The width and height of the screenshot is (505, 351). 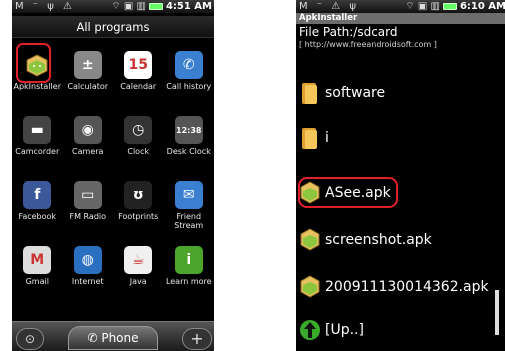 What do you see at coordinates (87, 195) in the screenshot?
I see `fm-radio-icon: ▭` at bounding box center [87, 195].